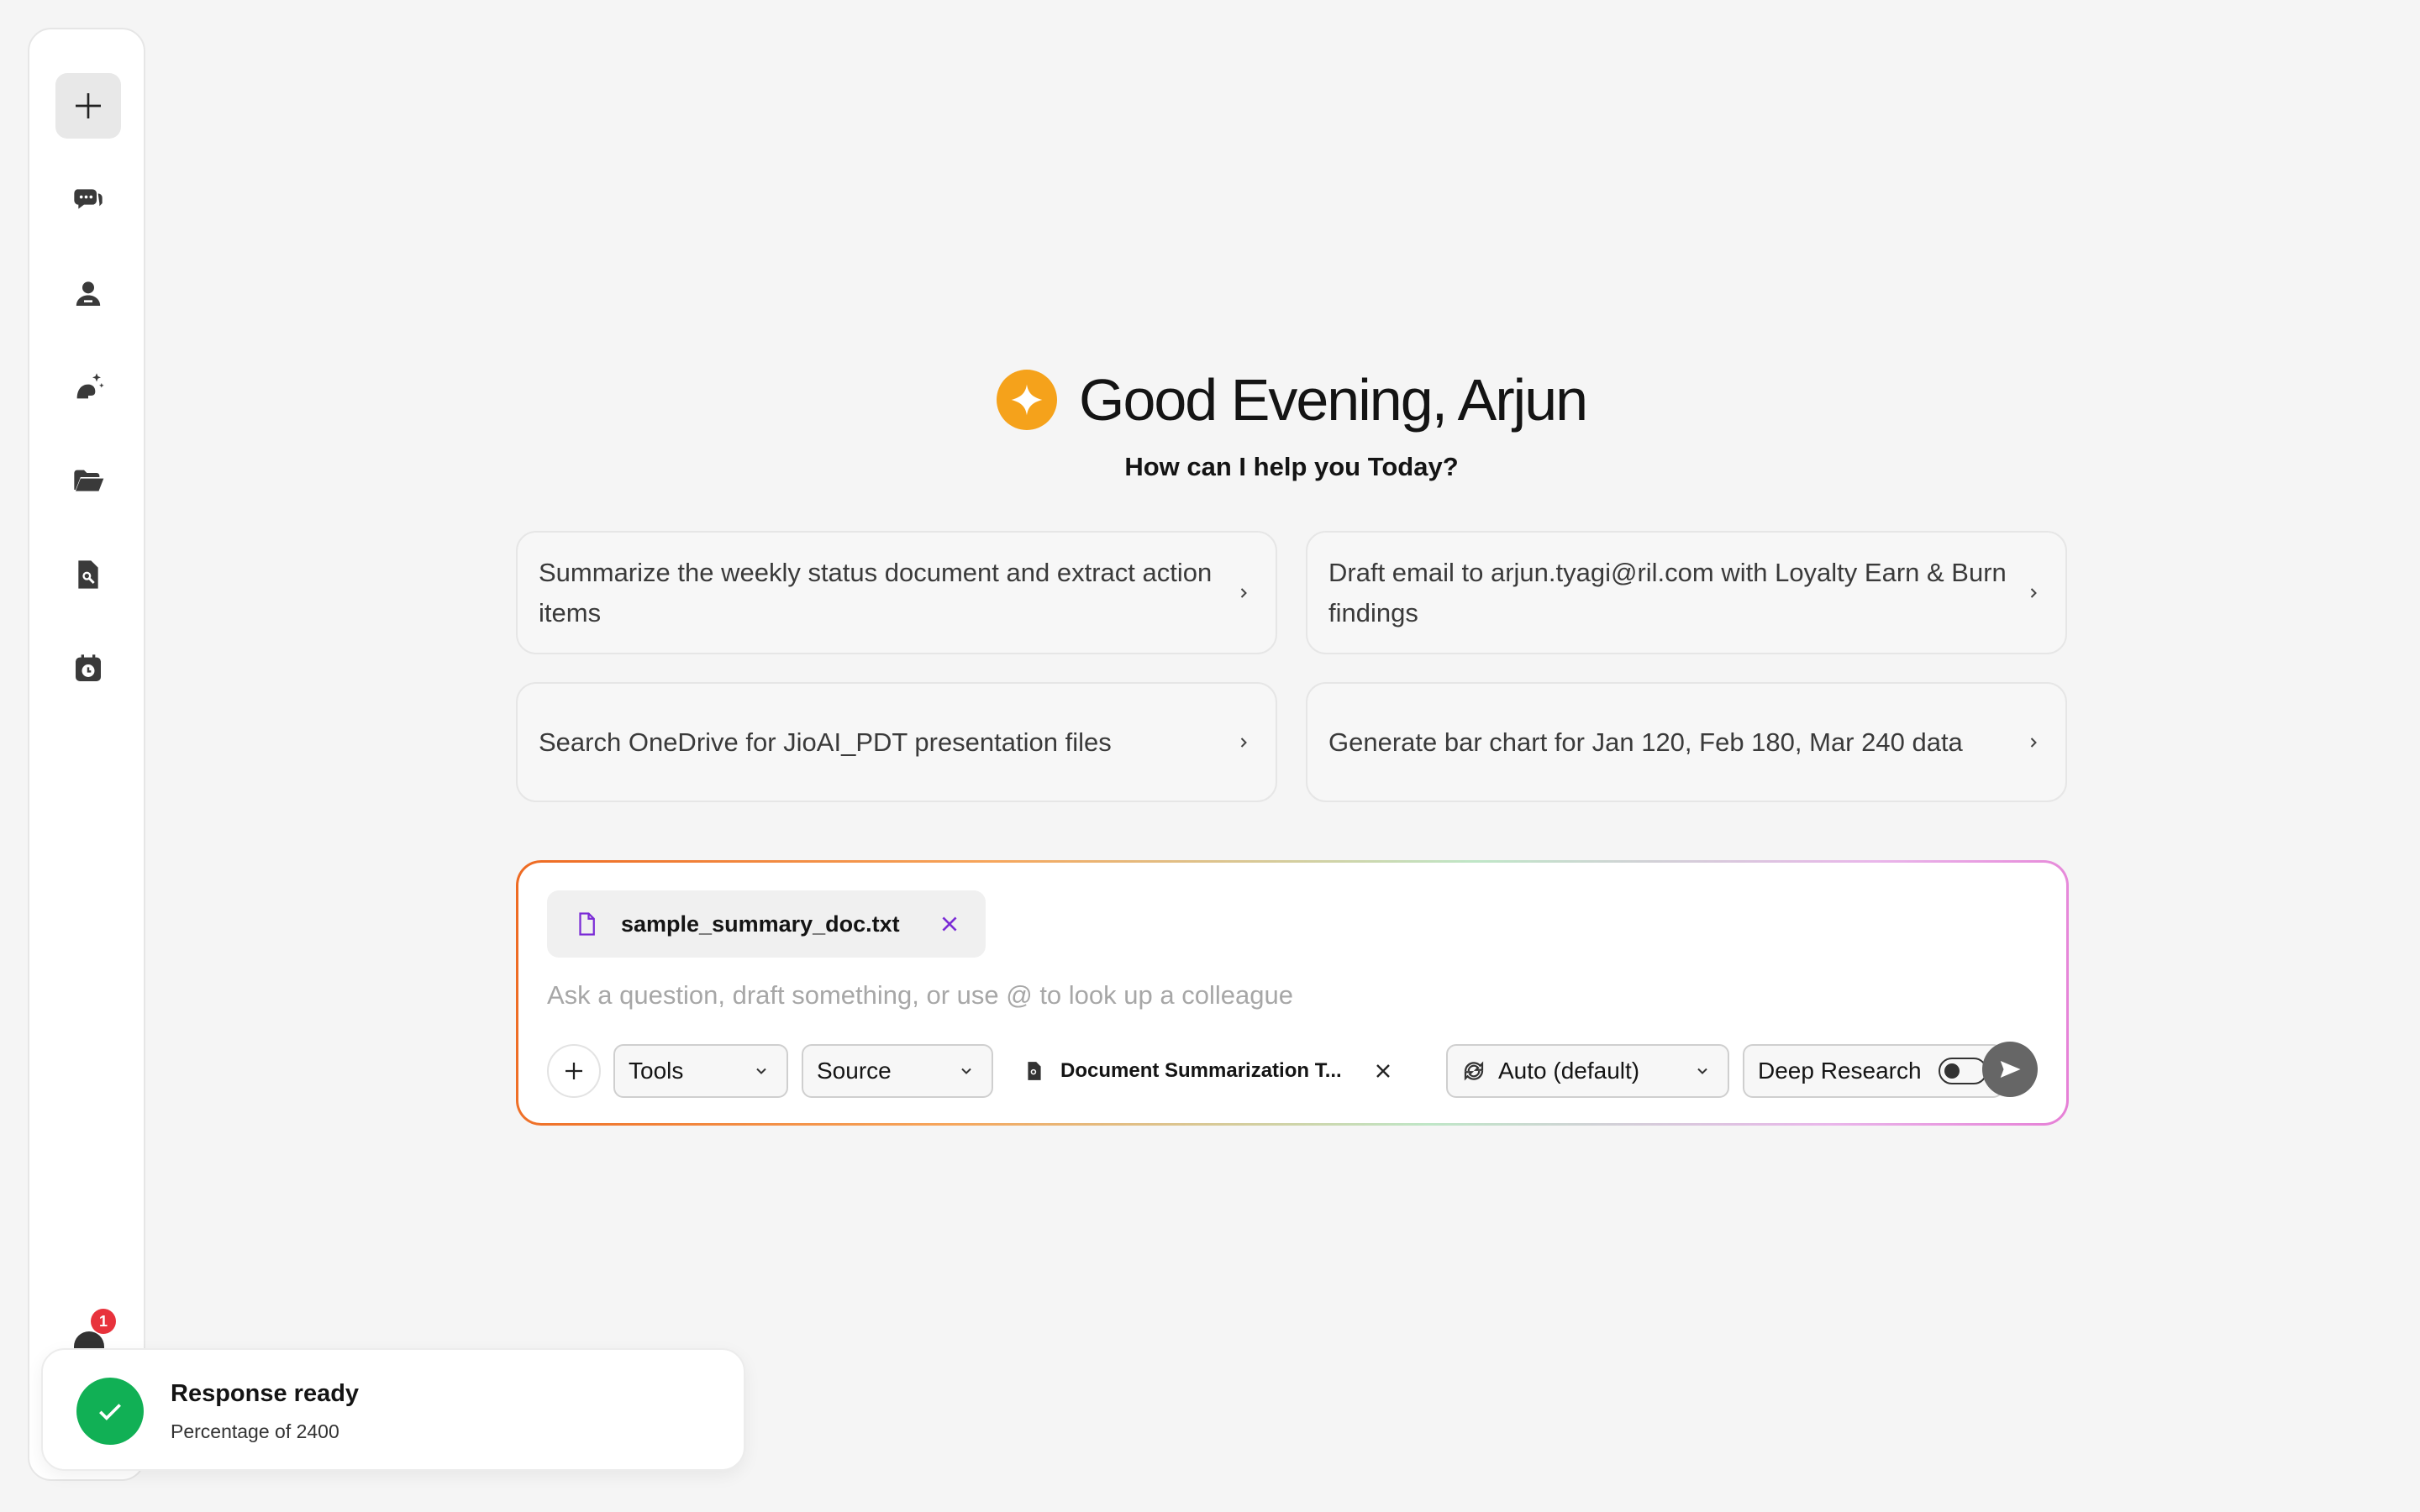 Image resolution: width=2420 pixels, height=1512 pixels. What do you see at coordinates (86, 754) in the screenshot?
I see `sidebar: 1` at bounding box center [86, 754].